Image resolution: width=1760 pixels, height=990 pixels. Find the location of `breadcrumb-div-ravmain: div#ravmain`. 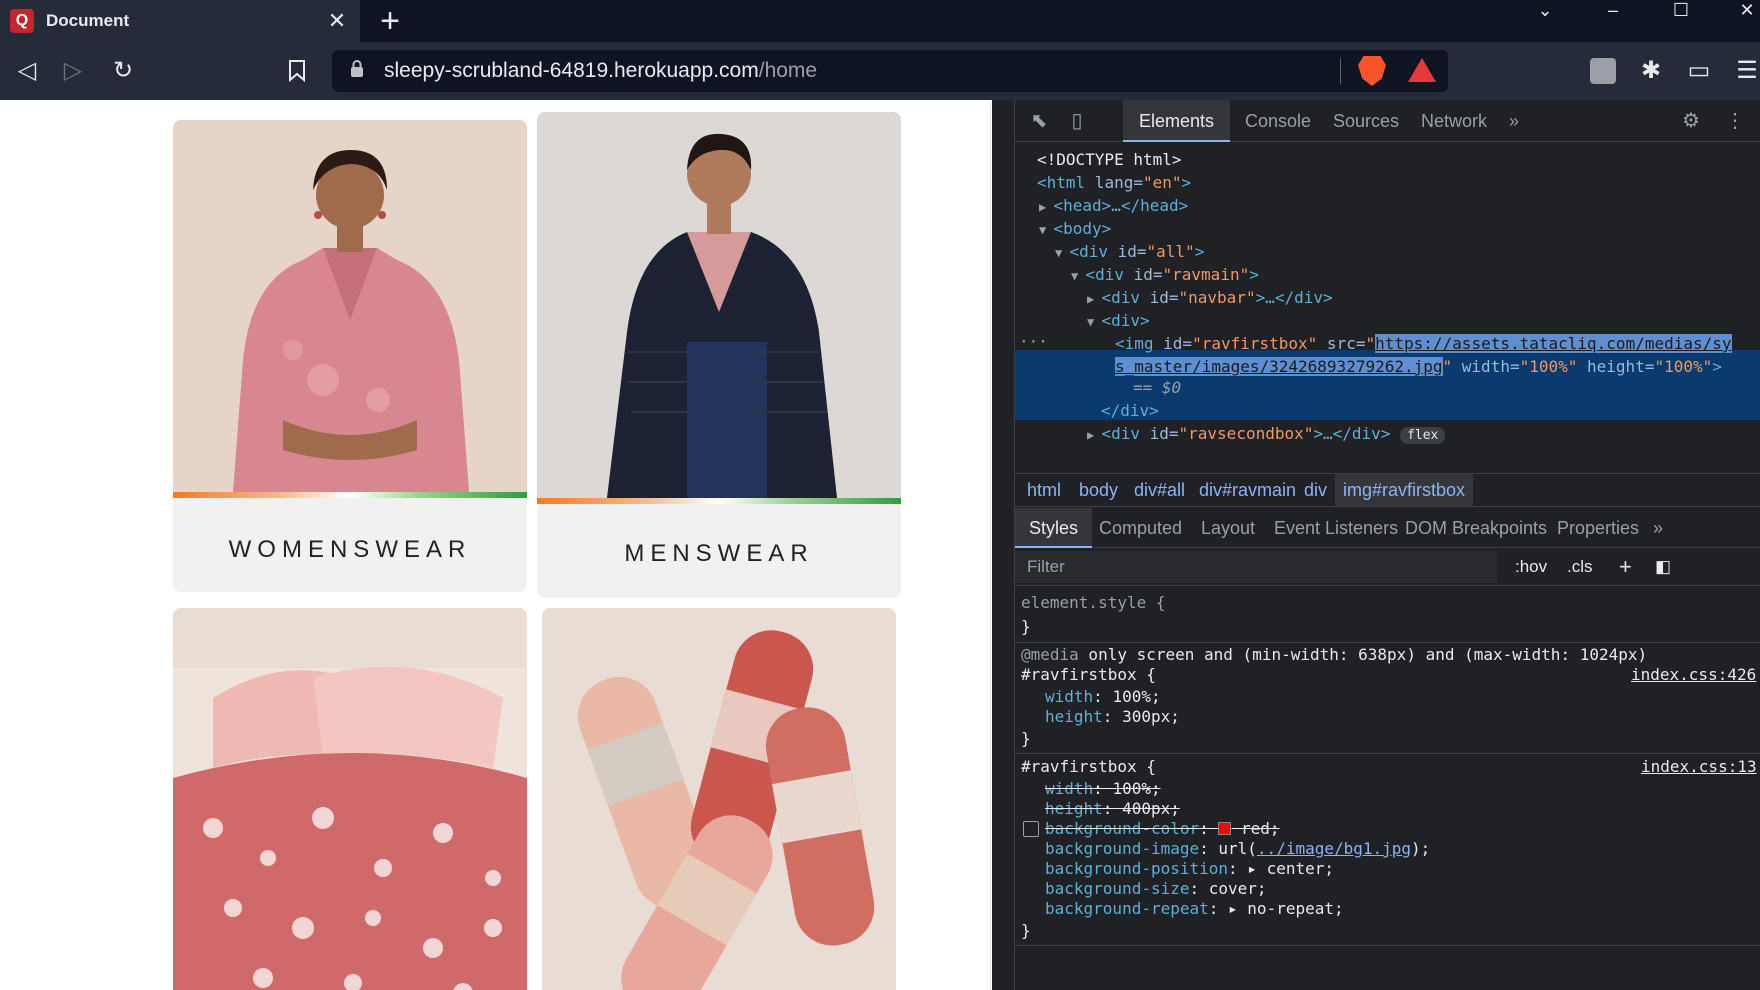

breadcrumb-div-ravmain: div#ravmain is located at coordinates (1247, 490).